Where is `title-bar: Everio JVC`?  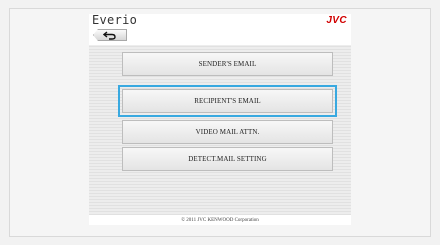 title-bar: Everio JVC is located at coordinates (220, 20).